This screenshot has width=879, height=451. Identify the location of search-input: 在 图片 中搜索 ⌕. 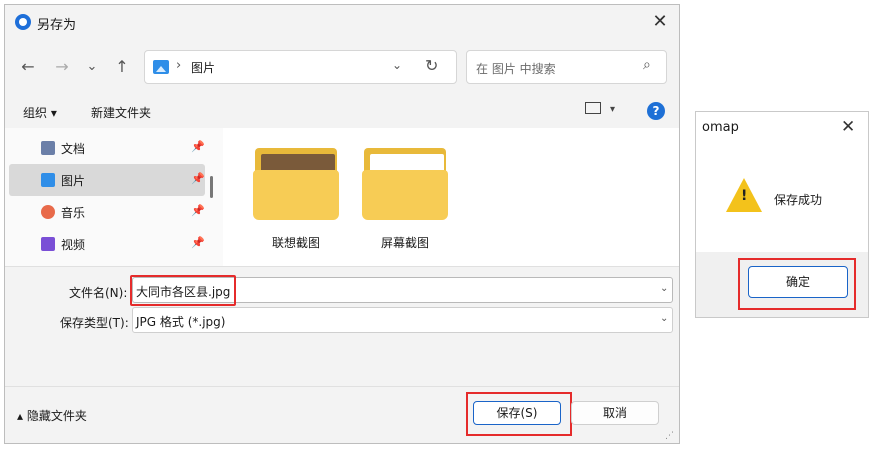
(566, 67).